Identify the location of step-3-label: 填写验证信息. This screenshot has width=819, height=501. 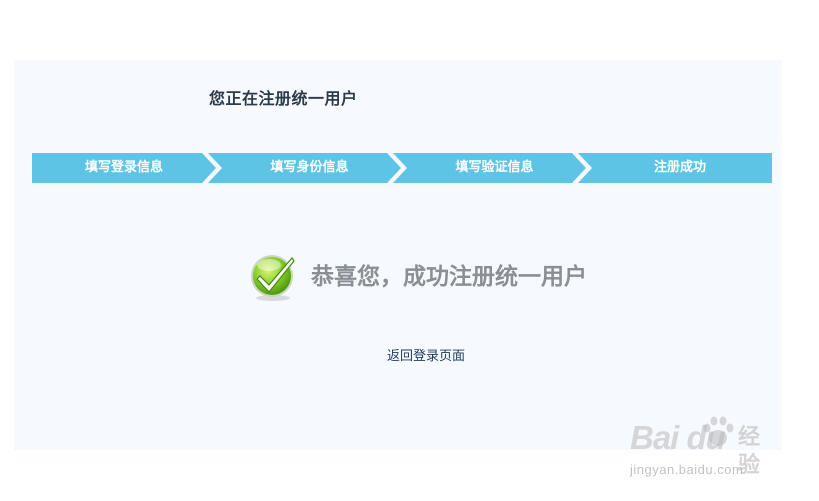
(494, 167).